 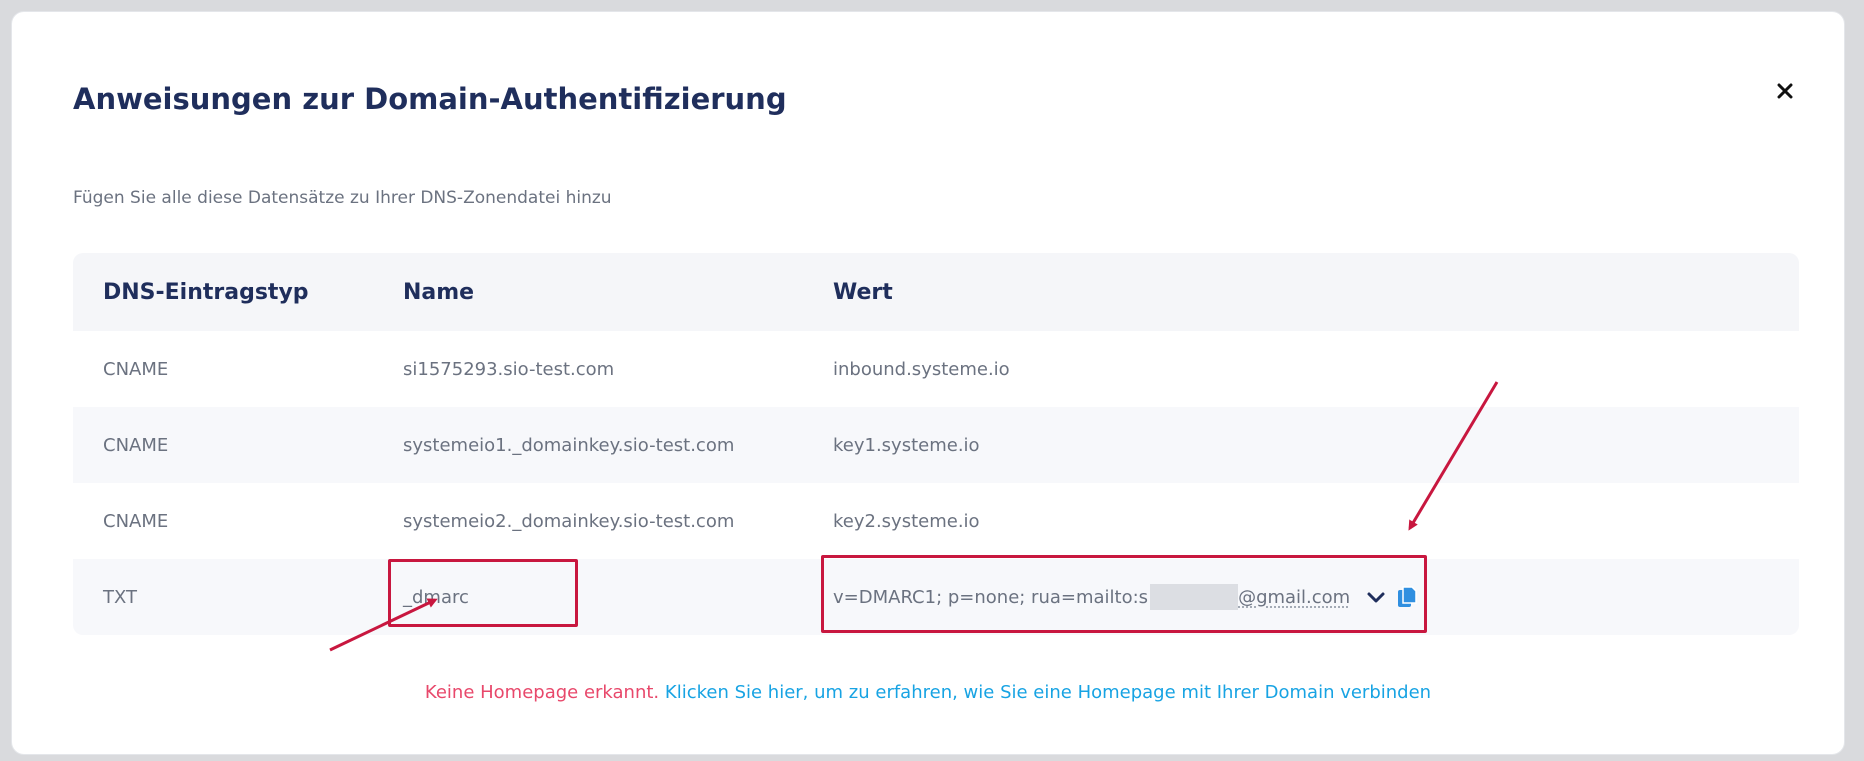 What do you see at coordinates (906, 521) in the screenshot?
I see `record-value: key2.systeme.io` at bounding box center [906, 521].